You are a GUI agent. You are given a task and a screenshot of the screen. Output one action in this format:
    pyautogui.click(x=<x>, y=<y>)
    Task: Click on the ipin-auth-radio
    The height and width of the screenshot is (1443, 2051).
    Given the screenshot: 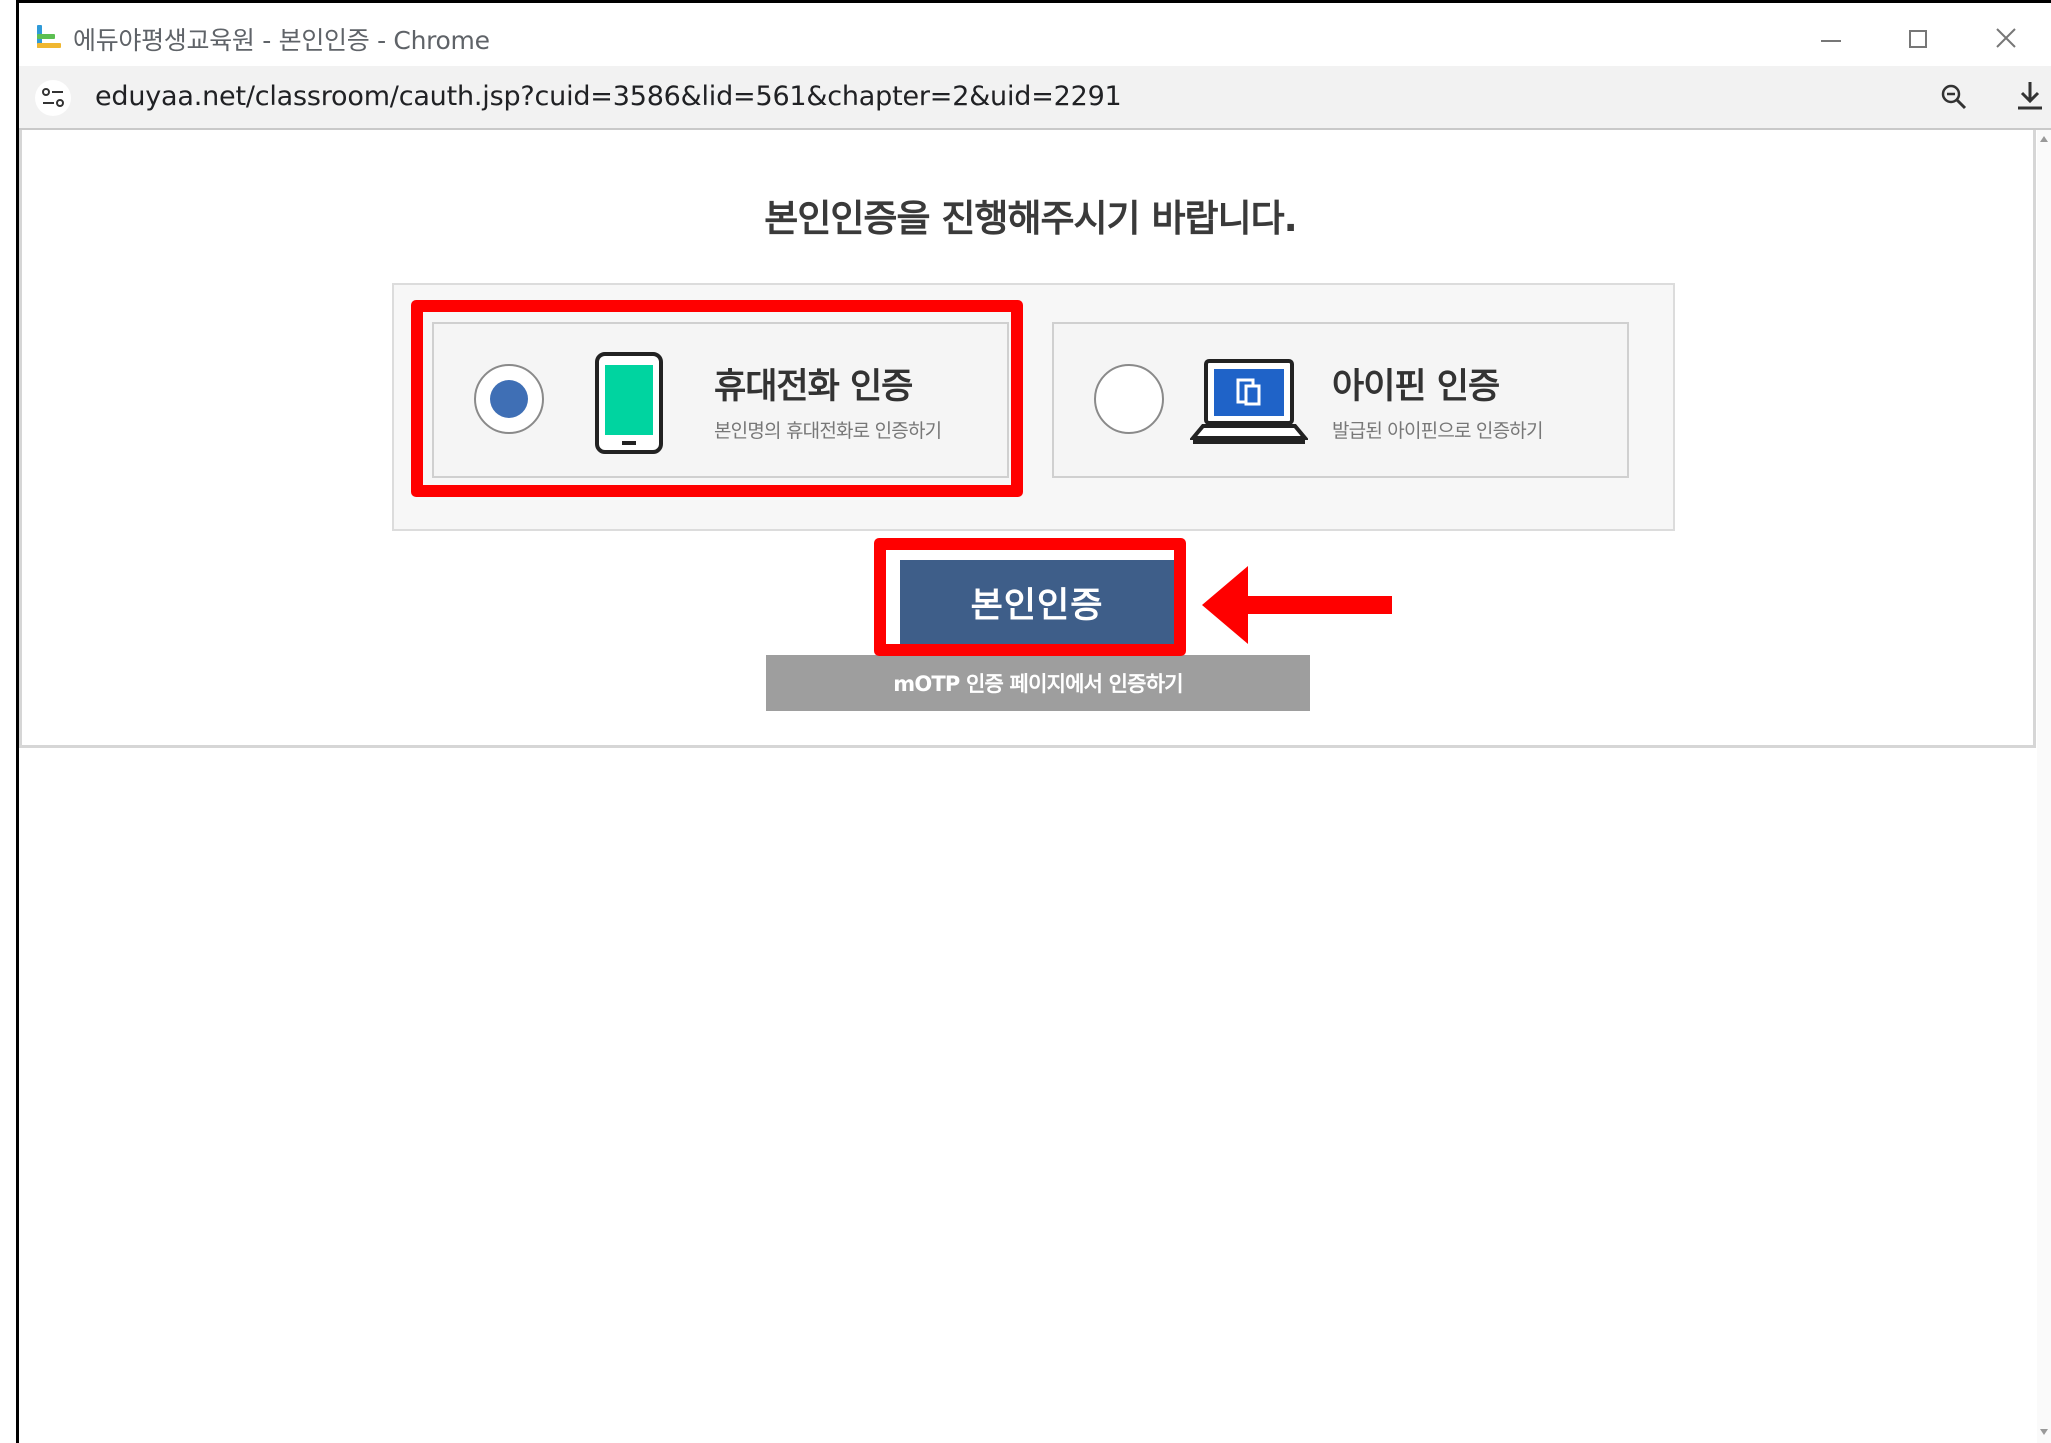 What is the action you would take?
    pyautogui.click(x=1129, y=399)
    